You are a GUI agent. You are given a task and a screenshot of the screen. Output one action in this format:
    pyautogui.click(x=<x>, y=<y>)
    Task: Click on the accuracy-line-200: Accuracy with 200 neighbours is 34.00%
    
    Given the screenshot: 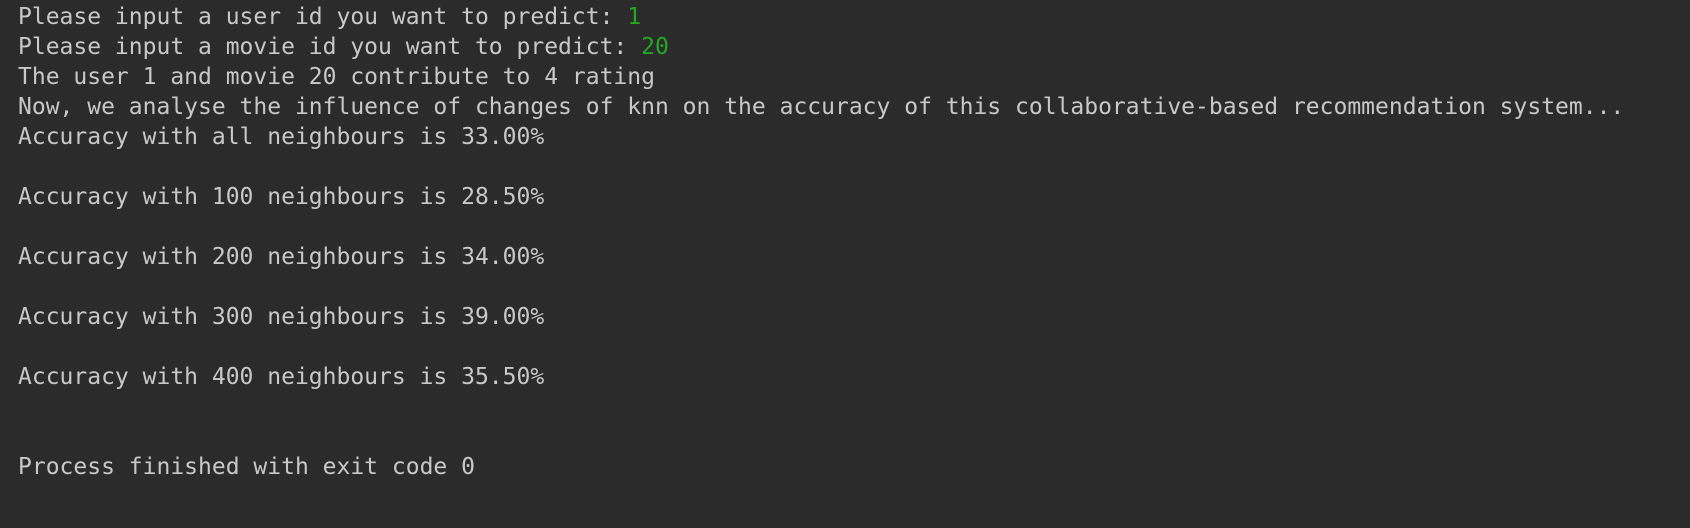 What is the action you would take?
    pyautogui.click(x=281, y=257)
    